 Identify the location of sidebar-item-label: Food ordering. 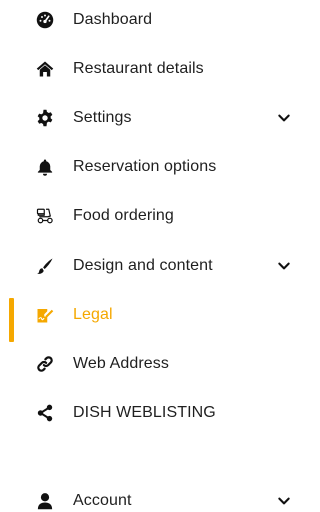
(123, 215).